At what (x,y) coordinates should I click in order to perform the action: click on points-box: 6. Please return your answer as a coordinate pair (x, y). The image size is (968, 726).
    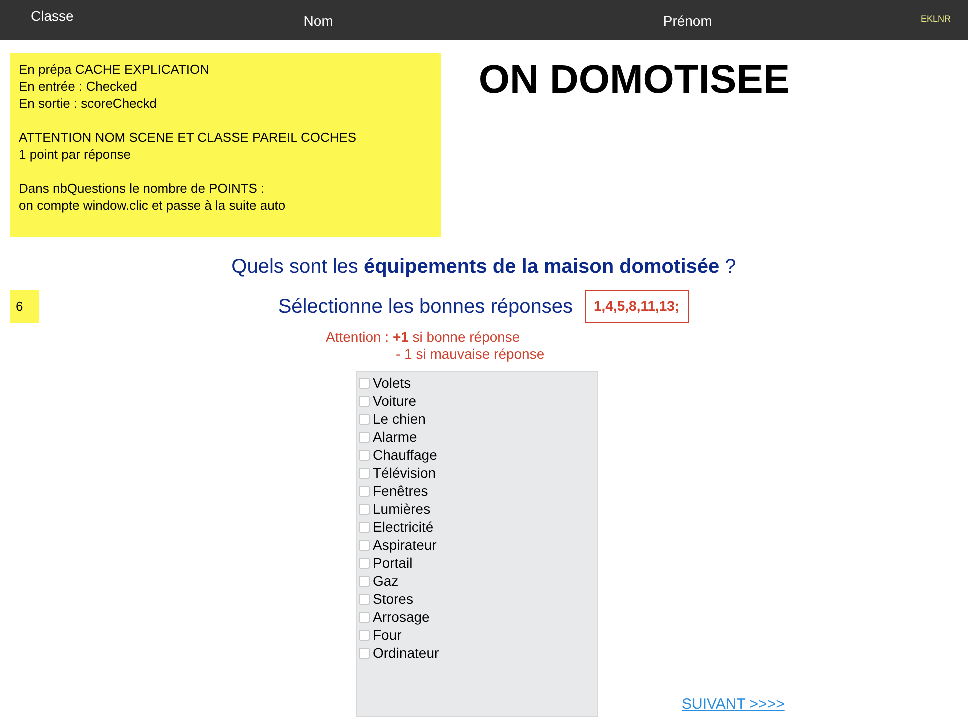
    Looking at the image, I should click on (24, 306).